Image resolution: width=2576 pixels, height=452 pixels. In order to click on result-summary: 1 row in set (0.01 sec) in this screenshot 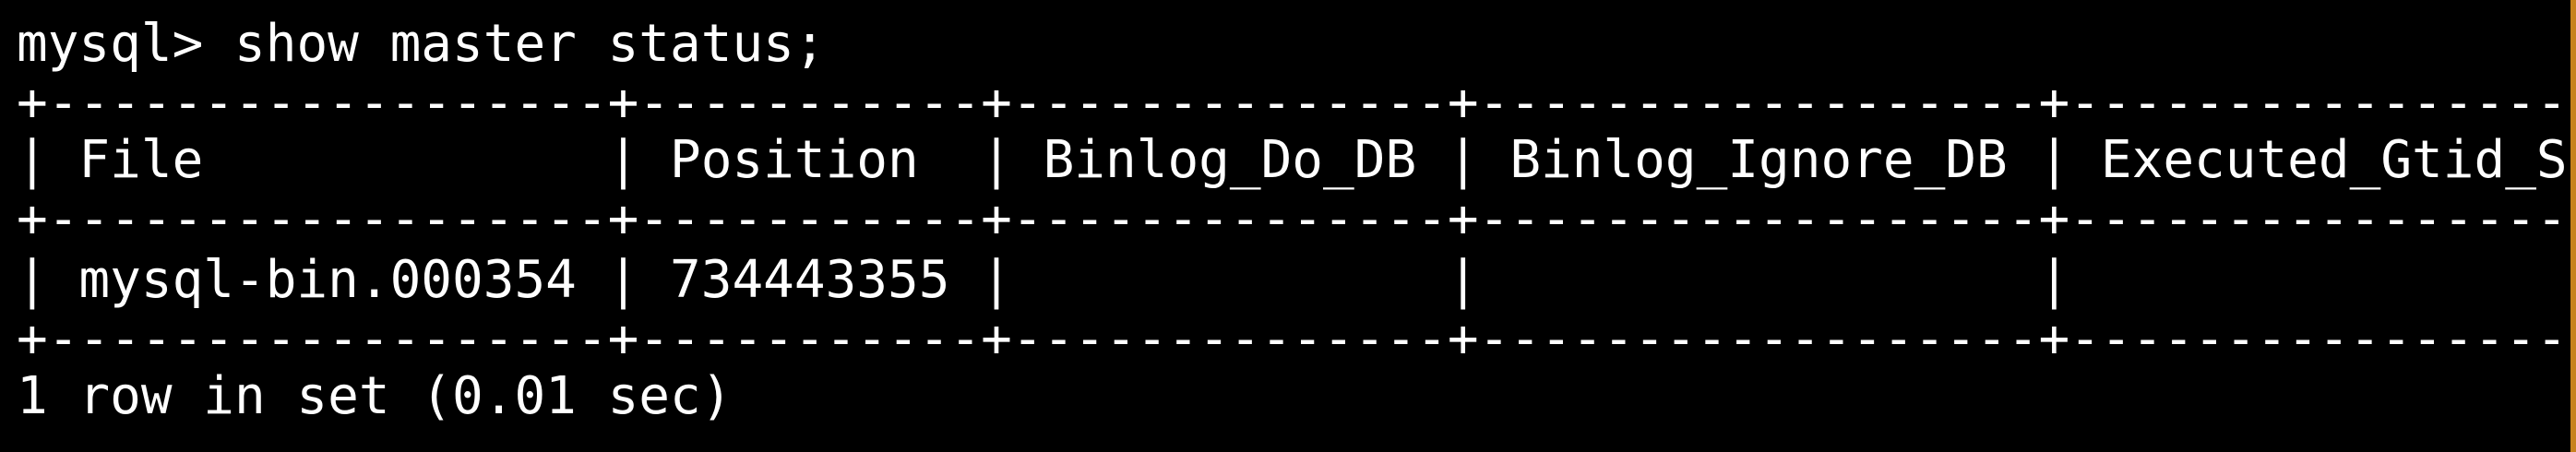, I will do `click(375, 396)`.